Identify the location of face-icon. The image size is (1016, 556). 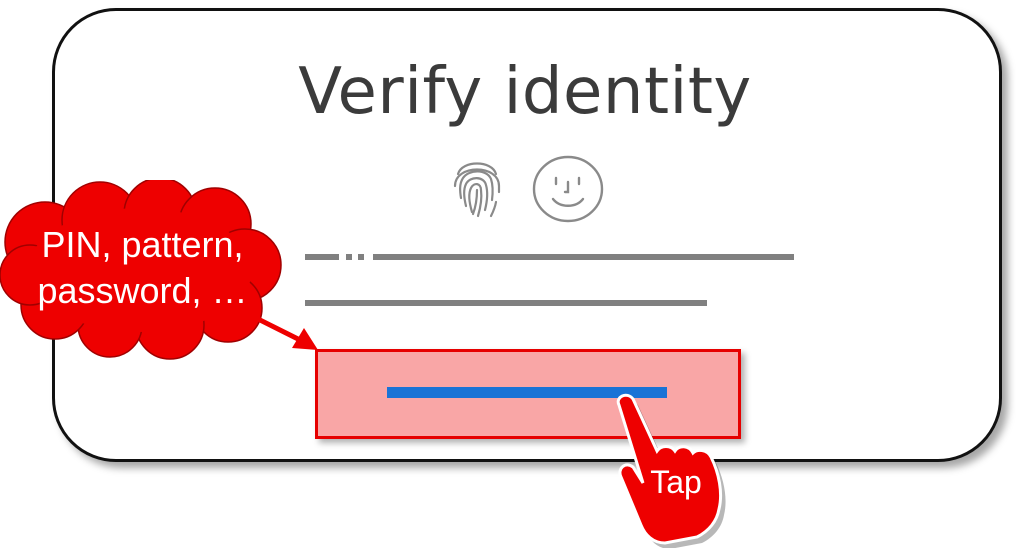
(568, 189).